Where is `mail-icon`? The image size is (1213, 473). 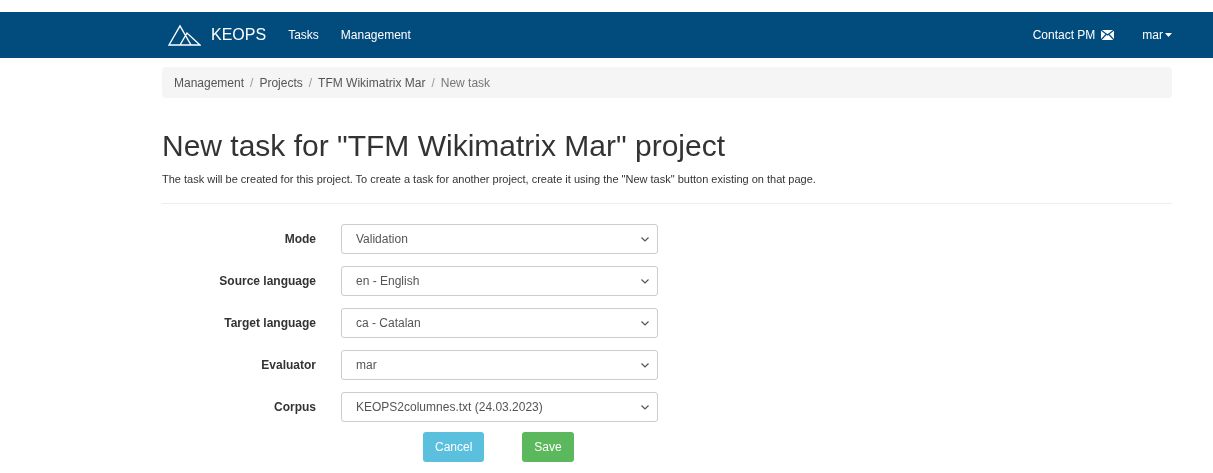
mail-icon is located at coordinates (1108, 35).